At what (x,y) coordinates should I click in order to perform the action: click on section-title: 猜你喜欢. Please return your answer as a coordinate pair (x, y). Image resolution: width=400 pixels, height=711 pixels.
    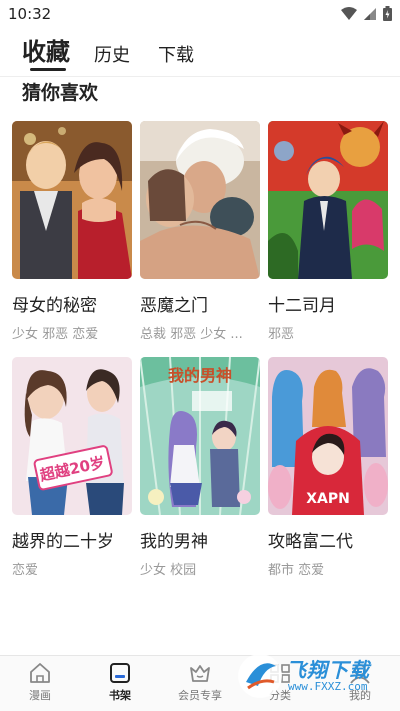
    Looking at the image, I should click on (60, 93).